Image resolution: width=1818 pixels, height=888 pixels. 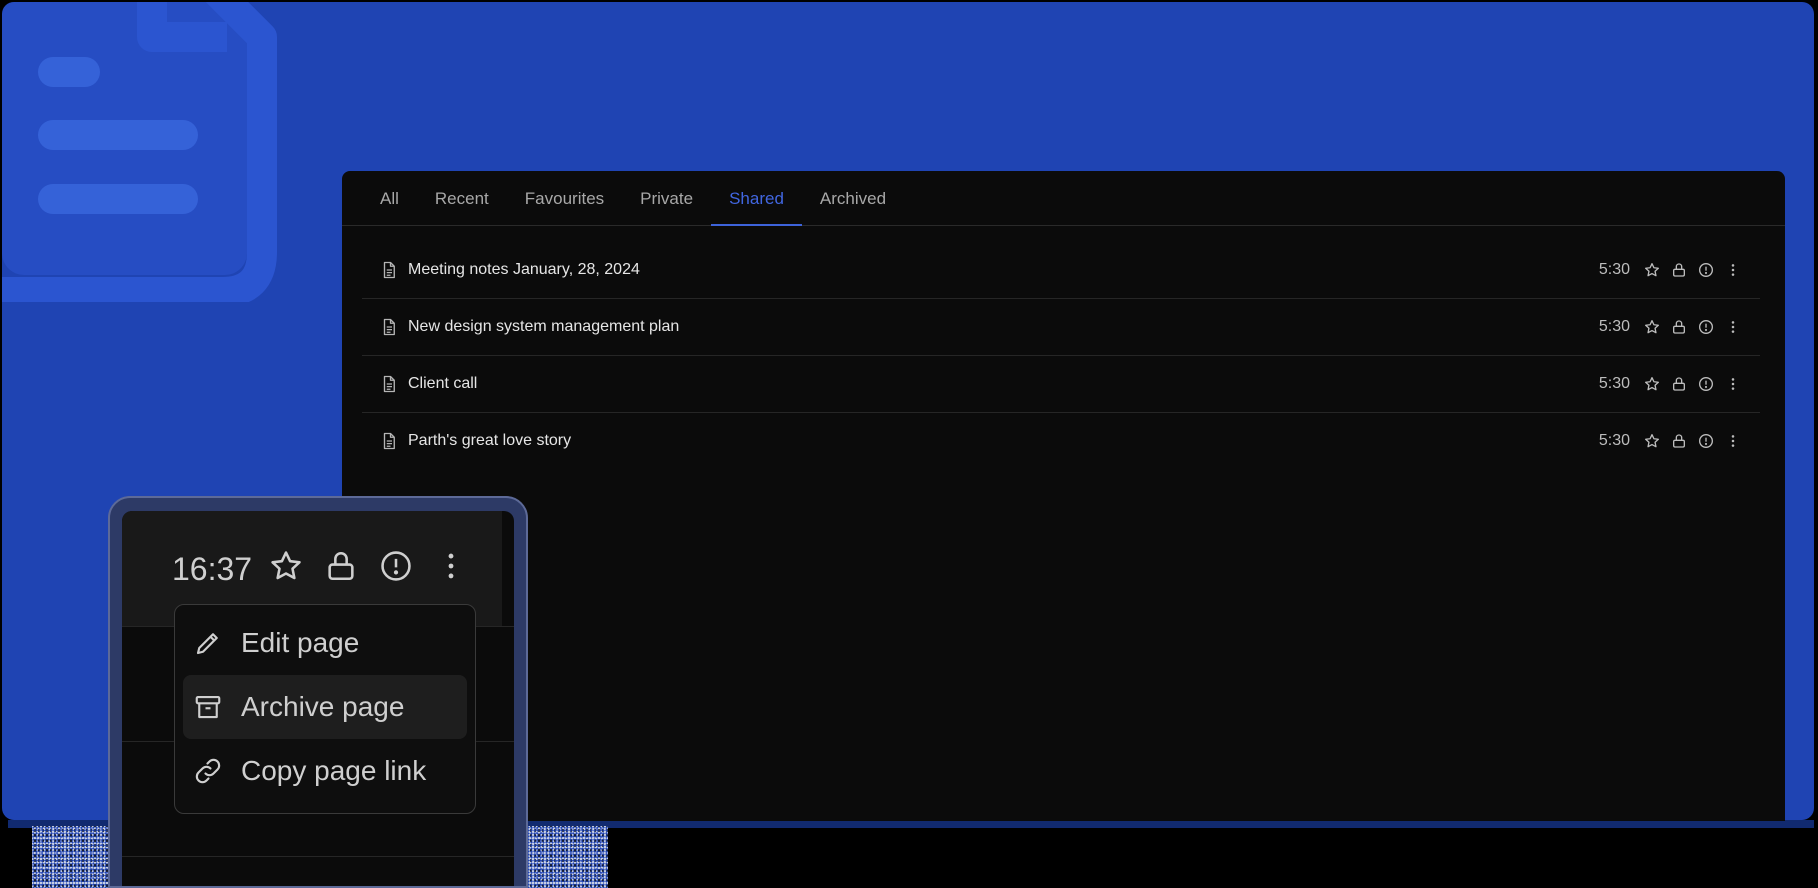 What do you see at coordinates (524, 269) in the screenshot?
I see `page-title: Meeting notes January, 28, 2024` at bounding box center [524, 269].